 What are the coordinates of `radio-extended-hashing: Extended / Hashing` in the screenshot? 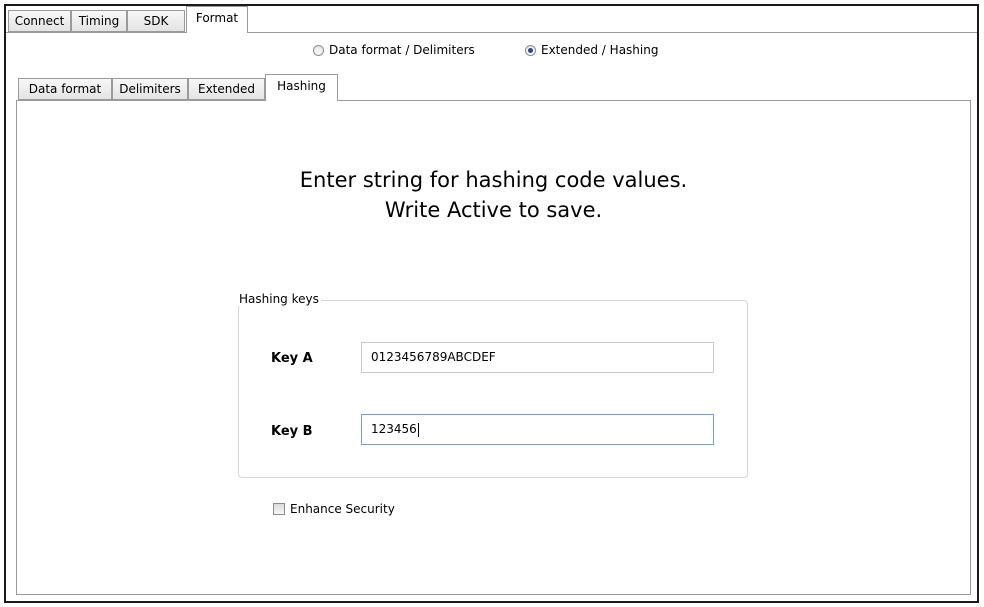 It's located at (591, 50).